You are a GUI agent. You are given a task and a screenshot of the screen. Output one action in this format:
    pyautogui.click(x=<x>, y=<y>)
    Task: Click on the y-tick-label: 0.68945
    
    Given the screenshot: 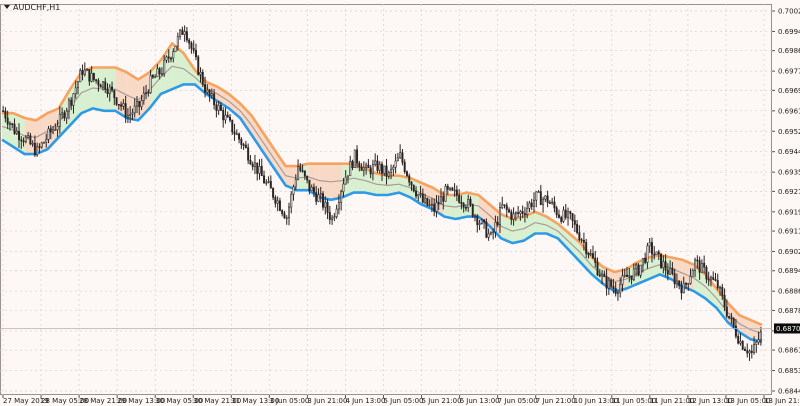 What is the action you would take?
    pyautogui.click(x=789, y=271)
    